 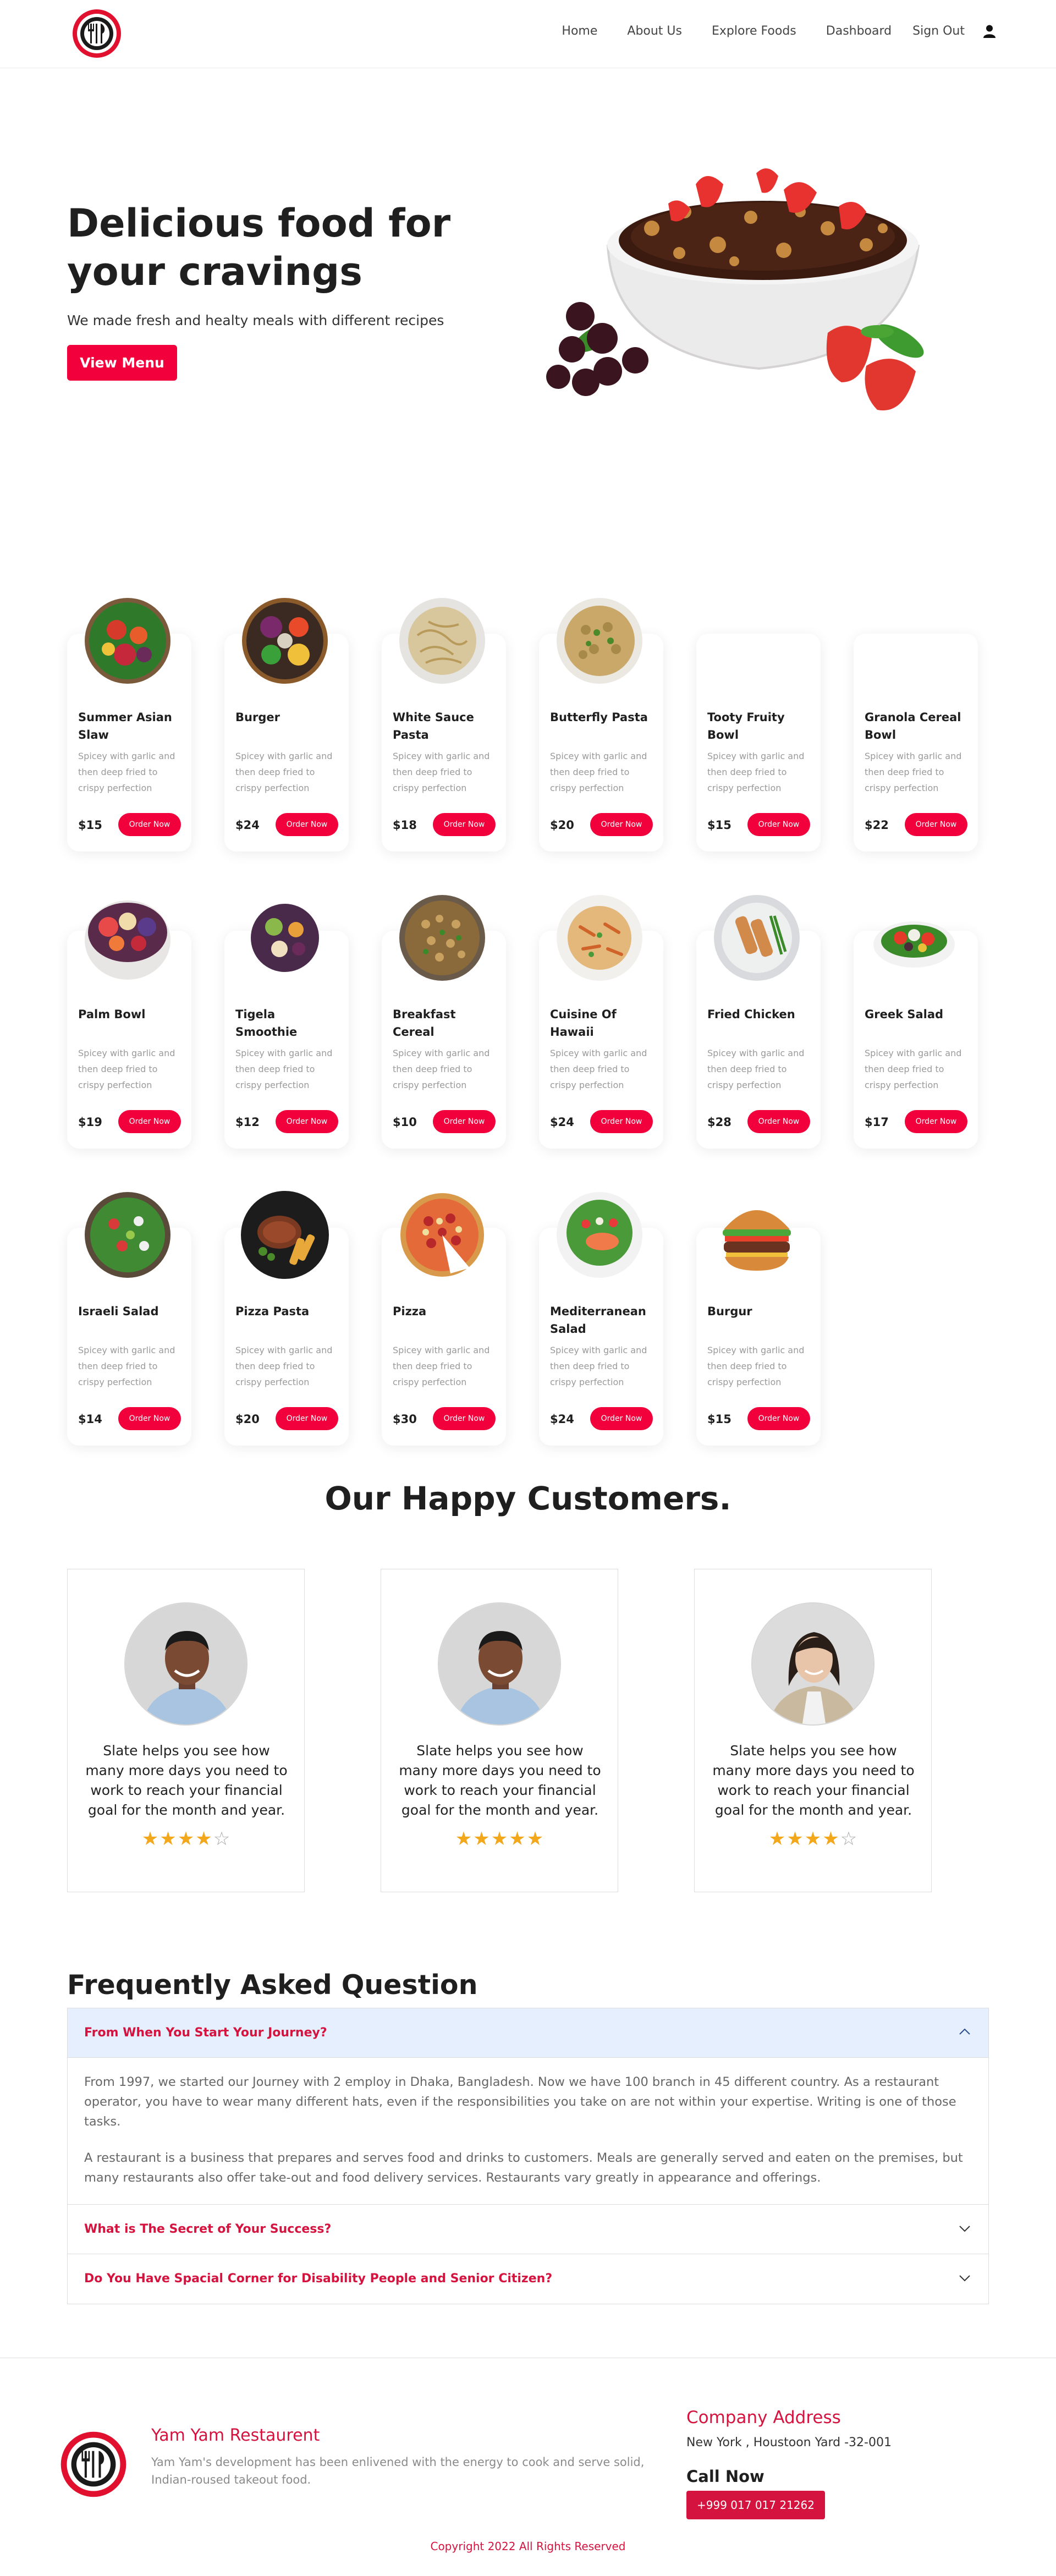 What do you see at coordinates (964, 2031) in the screenshot?
I see `chevron-up-icon` at bounding box center [964, 2031].